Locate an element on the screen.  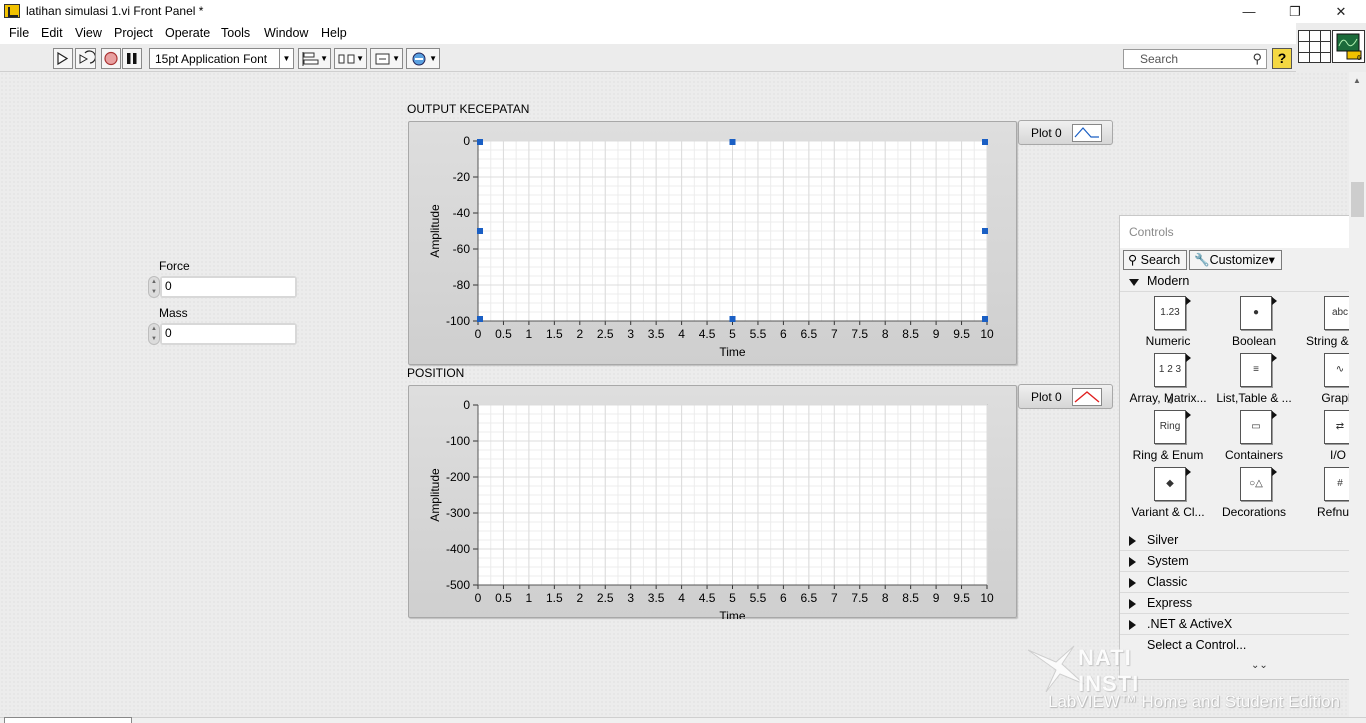
list-table-glyph: ≡ is located at coordinates (1256, 369).